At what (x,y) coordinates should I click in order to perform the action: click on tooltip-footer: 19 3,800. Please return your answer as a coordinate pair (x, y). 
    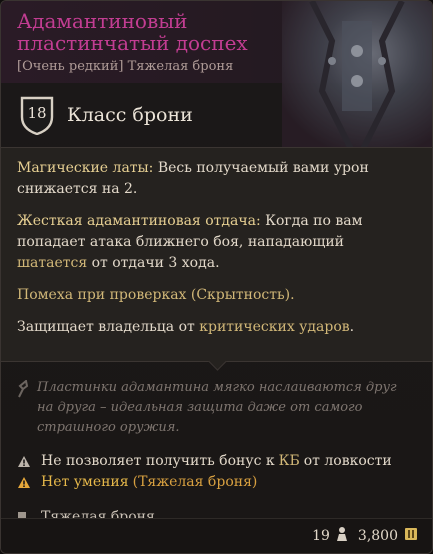
    Looking at the image, I should click on (216, 535).